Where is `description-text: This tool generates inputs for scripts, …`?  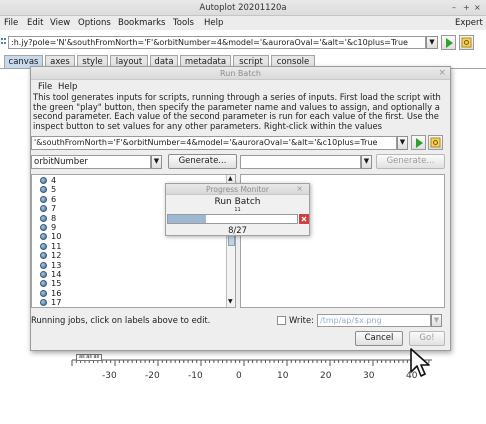 description-text: This tool generates inputs for scripts, … is located at coordinates (237, 111).